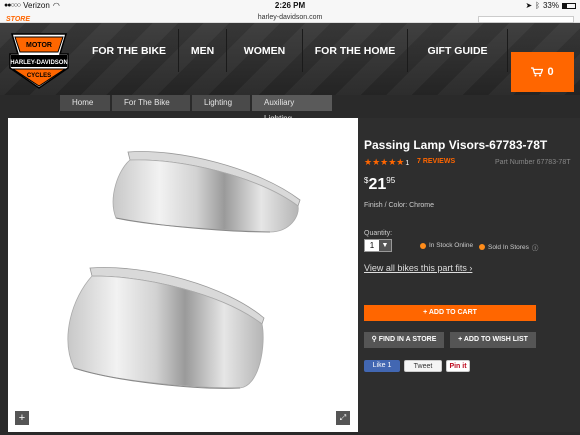 The image size is (580, 435). What do you see at coordinates (378, 233) in the screenshot?
I see `quantity-label: Quantity:` at bounding box center [378, 233].